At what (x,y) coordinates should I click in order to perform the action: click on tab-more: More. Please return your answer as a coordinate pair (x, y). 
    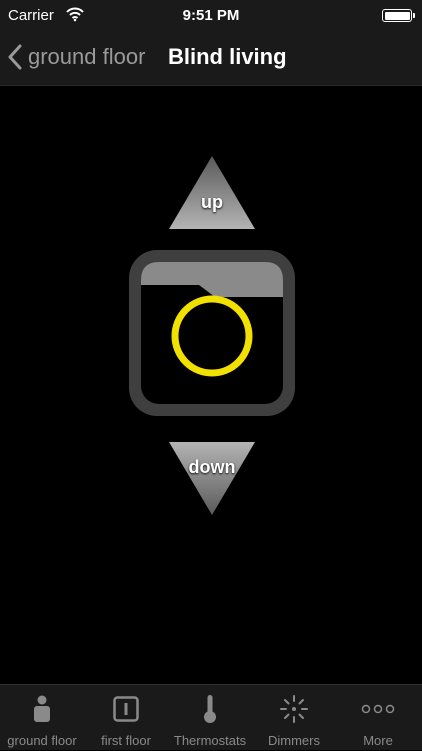
    Looking at the image, I should click on (378, 718).